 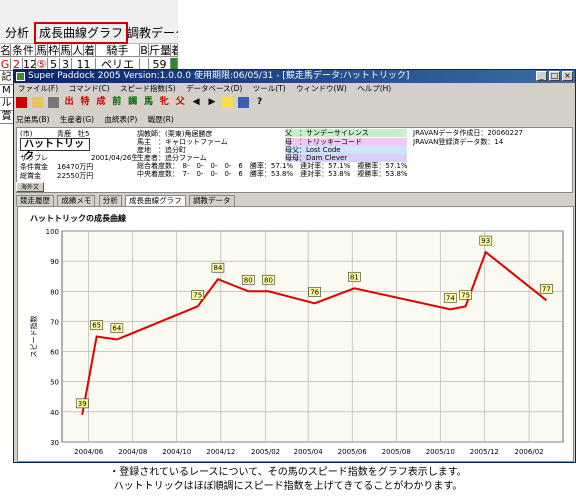 What do you see at coordinates (116, 102) in the screenshot?
I see `register-icon: 前` at bounding box center [116, 102].